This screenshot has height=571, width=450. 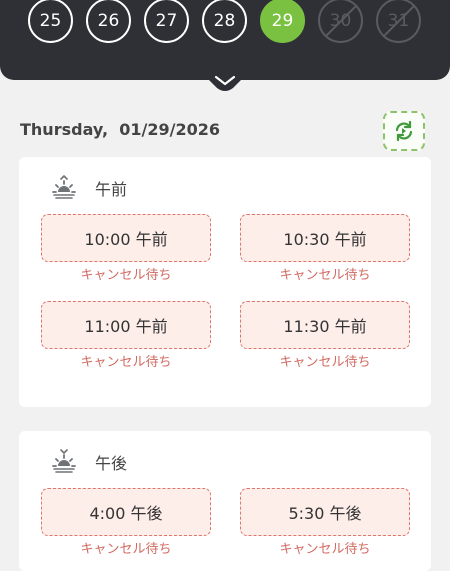 What do you see at coordinates (111, 463) in the screenshot?
I see `afternoon-title: 午後` at bounding box center [111, 463].